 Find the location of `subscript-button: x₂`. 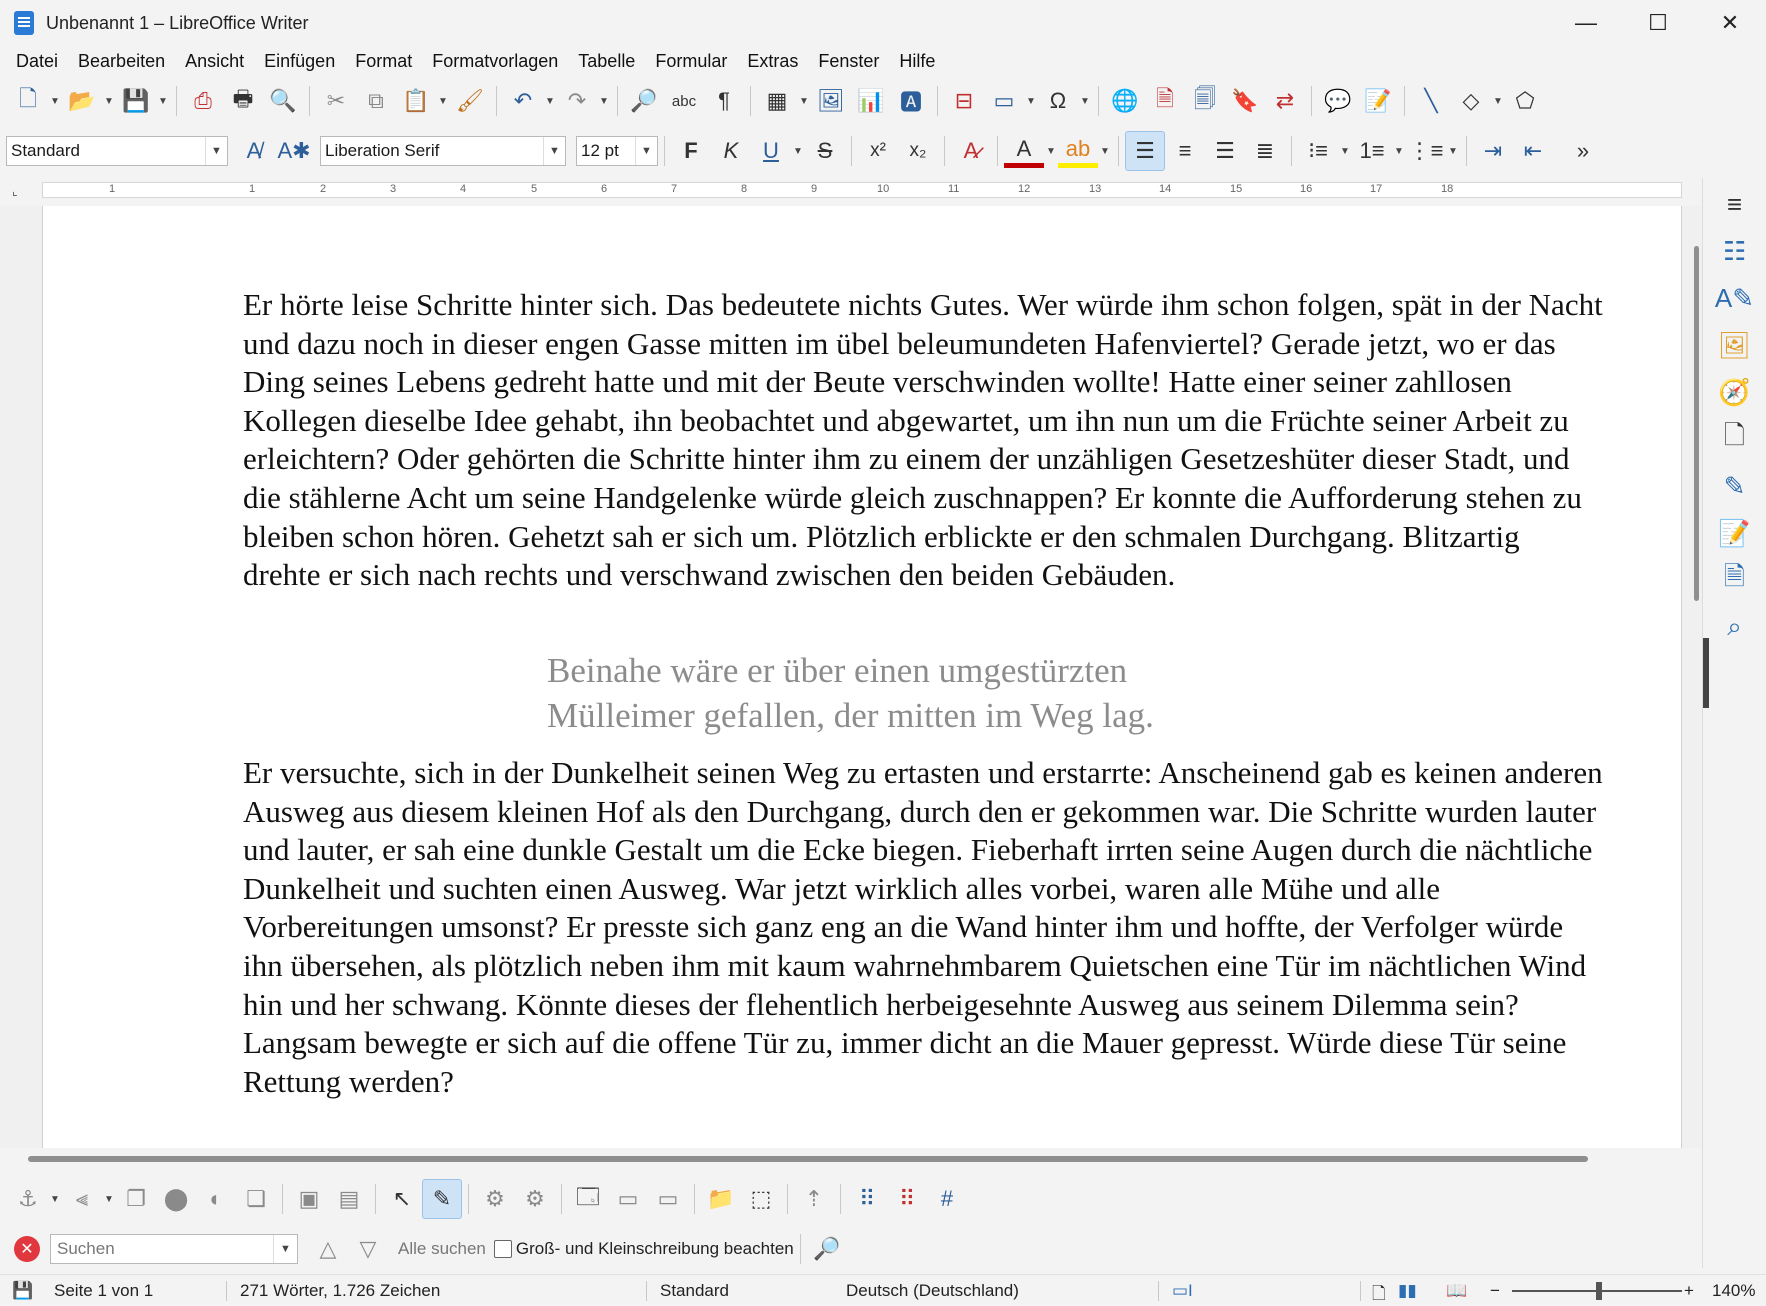

subscript-button: x₂ is located at coordinates (918, 151).